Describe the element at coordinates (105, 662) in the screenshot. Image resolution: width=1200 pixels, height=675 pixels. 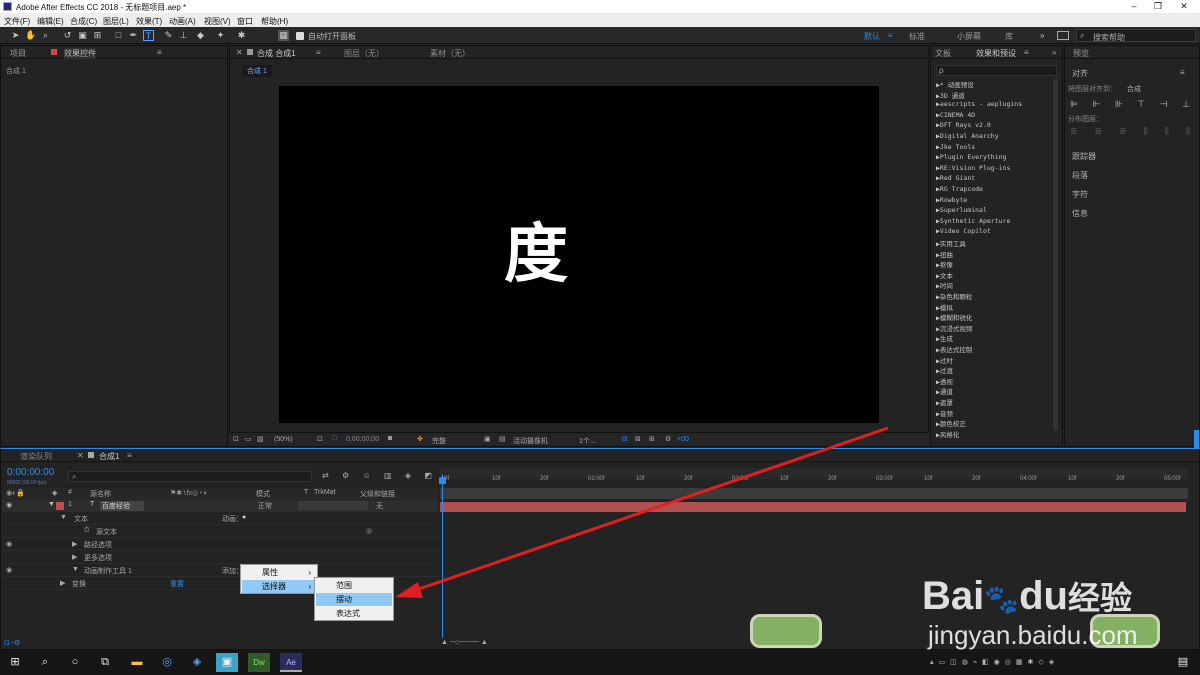
I see `task-view-icon: ⧉` at that location.